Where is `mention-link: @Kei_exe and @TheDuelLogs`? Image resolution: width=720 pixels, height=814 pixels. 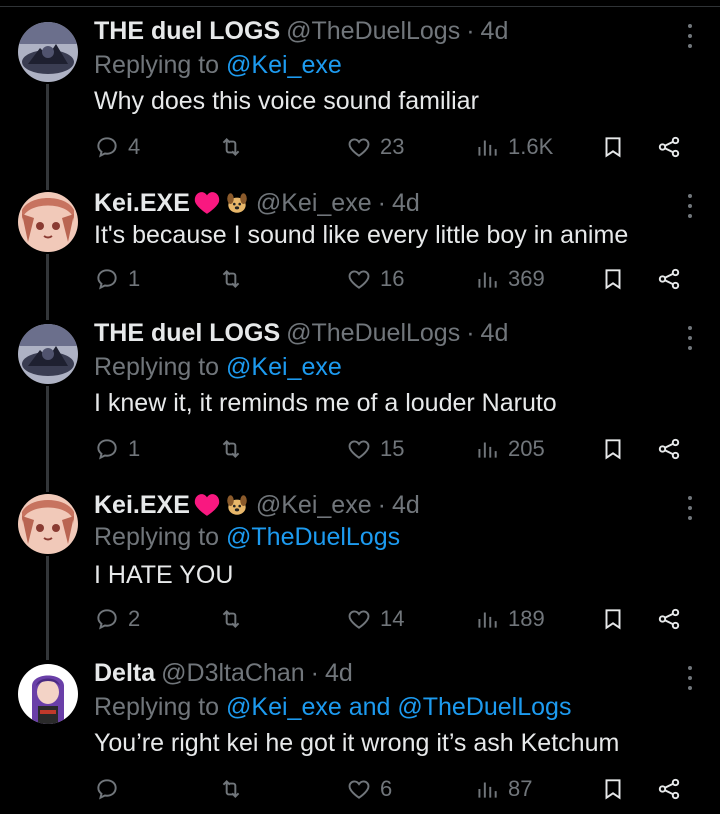 mention-link: @Kei_exe and @TheDuelLogs is located at coordinates (398, 707).